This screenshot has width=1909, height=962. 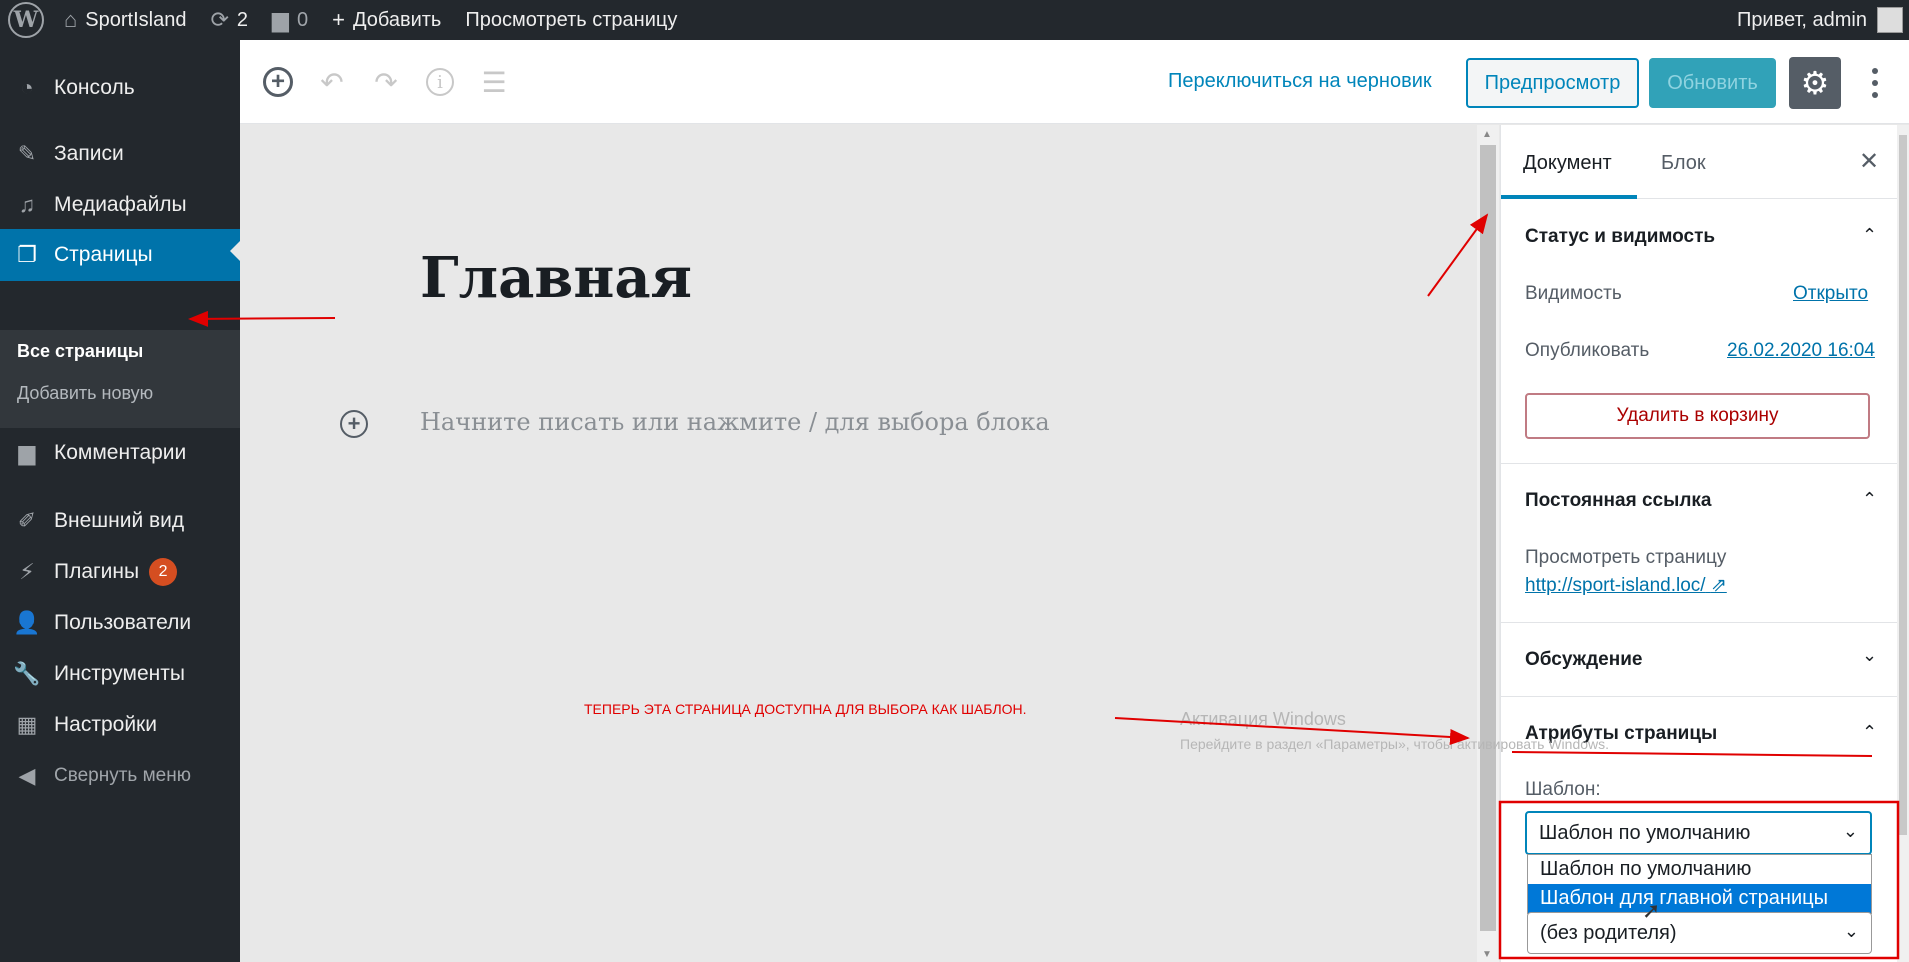 I want to click on site-name-link: ⌂ SportIsland, so click(x=125, y=20).